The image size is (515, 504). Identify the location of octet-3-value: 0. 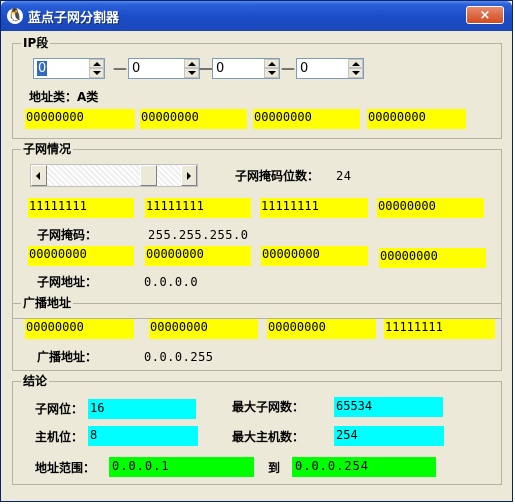
(220, 68).